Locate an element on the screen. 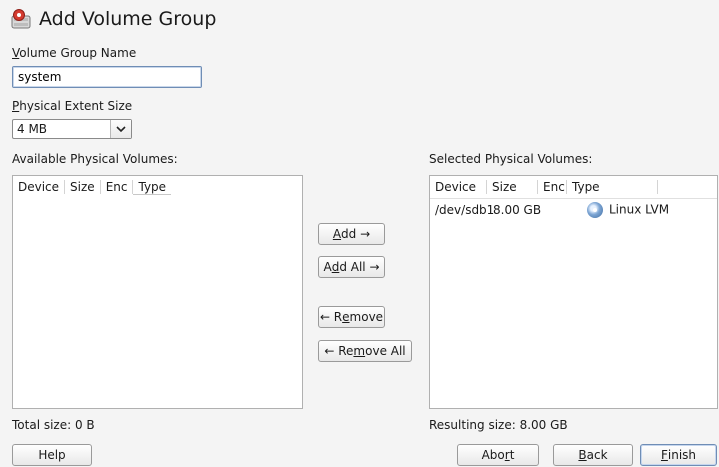 The image size is (719, 467). extent-size-label: Physical Extent Size is located at coordinates (72, 106).